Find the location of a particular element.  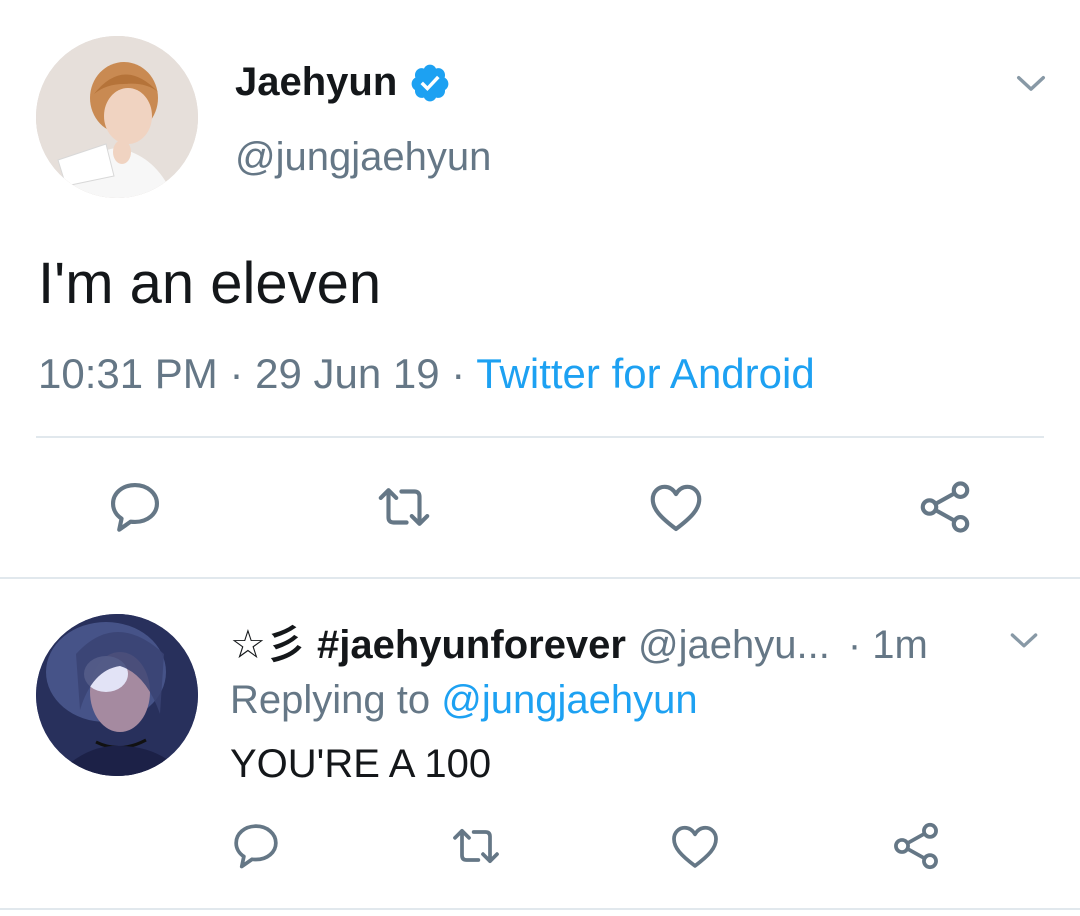

reply-header: ☆彡 #jaehyunforever @jaehyu... · 1m is located at coordinates (579, 641).